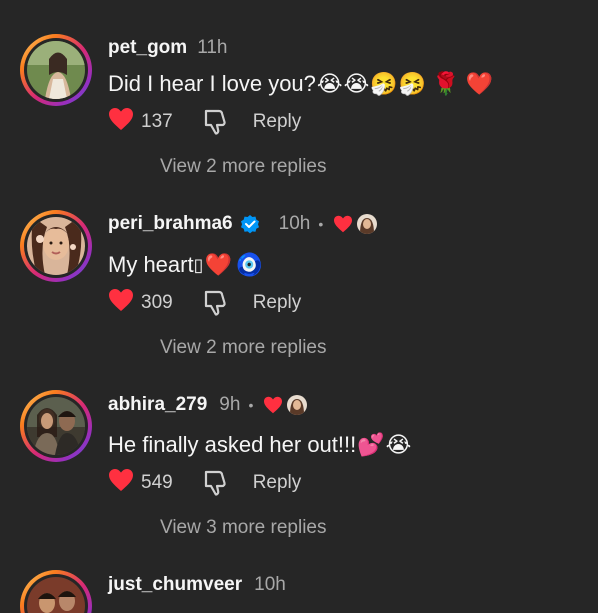 The height and width of the screenshot is (613, 598). I want to click on like-count: 137, so click(157, 121).